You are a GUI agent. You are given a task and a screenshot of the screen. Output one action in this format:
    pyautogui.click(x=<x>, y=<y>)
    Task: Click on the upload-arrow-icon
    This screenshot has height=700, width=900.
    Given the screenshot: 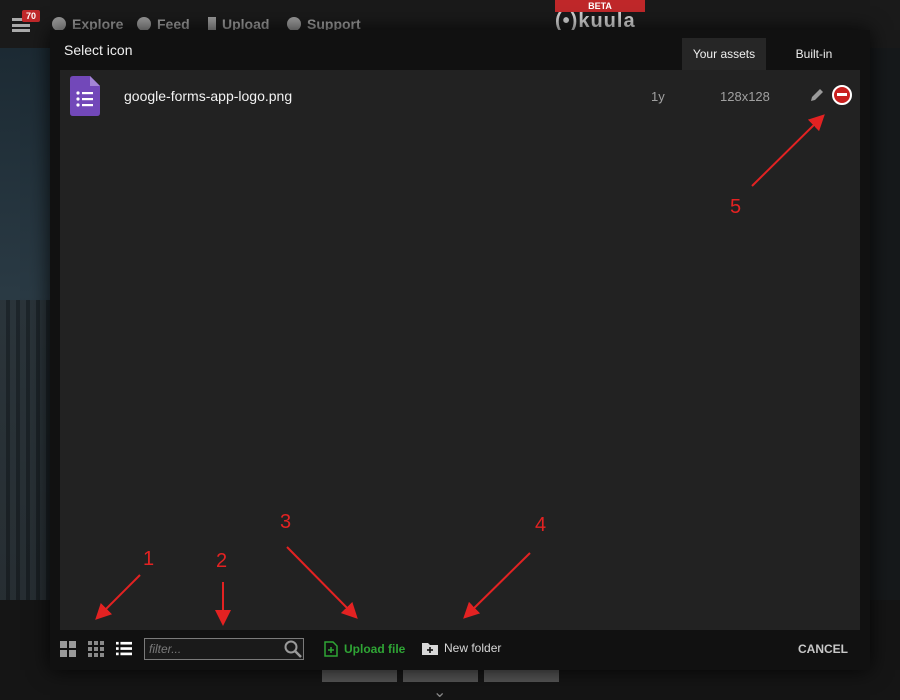 What is the action you would take?
    pyautogui.click(x=212, y=24)
    